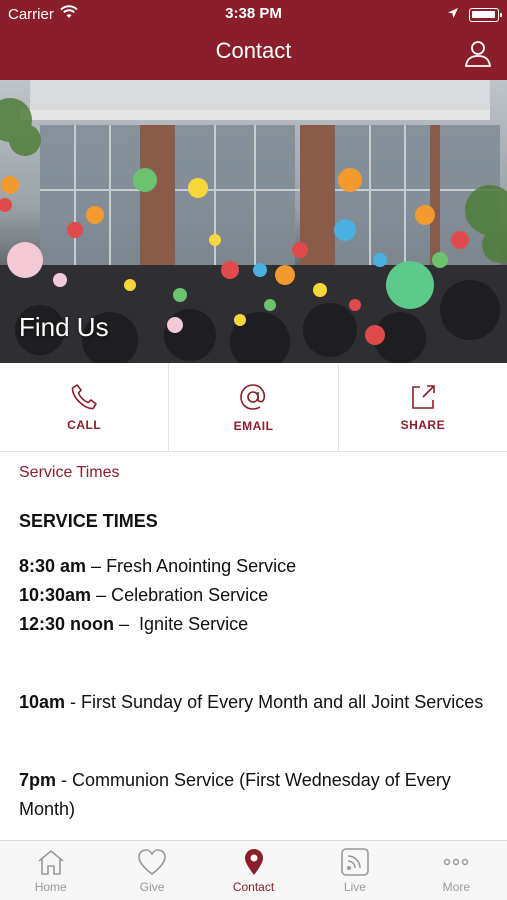 Image resolution: width=507 pixels, height=900 pixels. Describe the element at coordinates (38, 780) in the screenshot. I see `note-time: 7pm` at that location.